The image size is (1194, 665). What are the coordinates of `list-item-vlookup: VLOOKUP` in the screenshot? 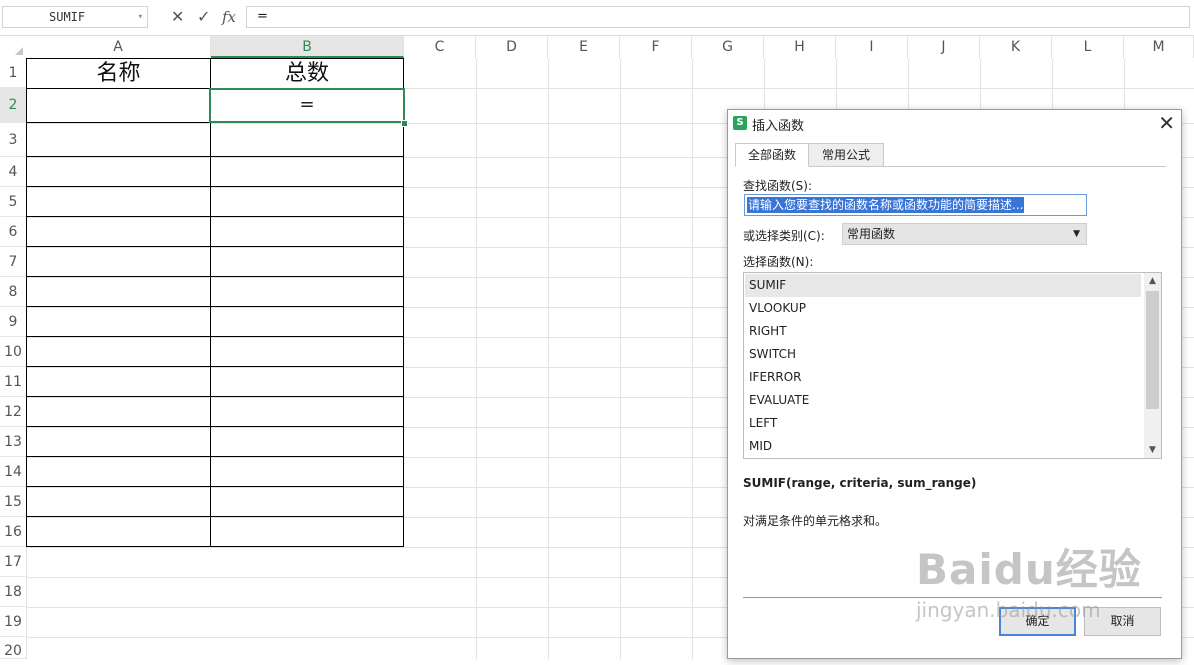 It's located at (943, 308).